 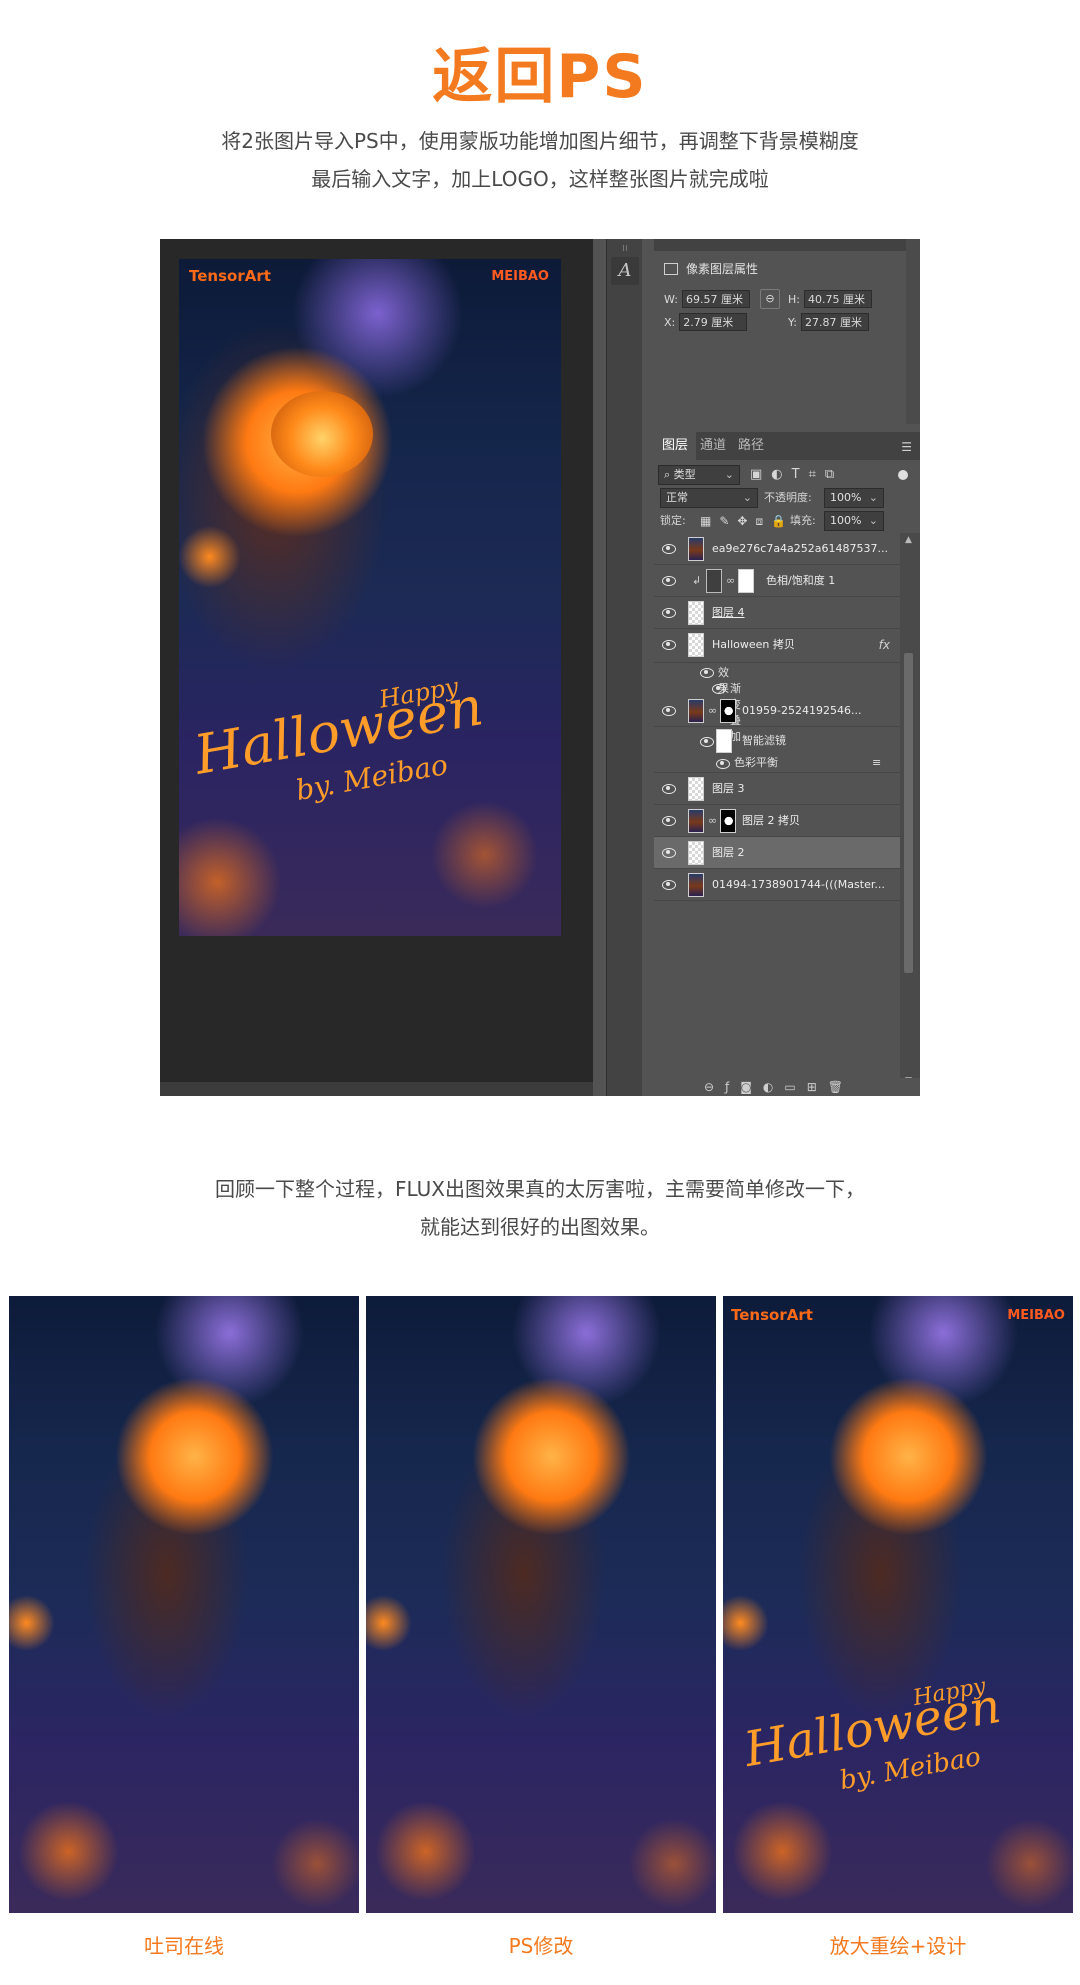 I want to click on tab-layers: 图层, so click(x=675, y=446).